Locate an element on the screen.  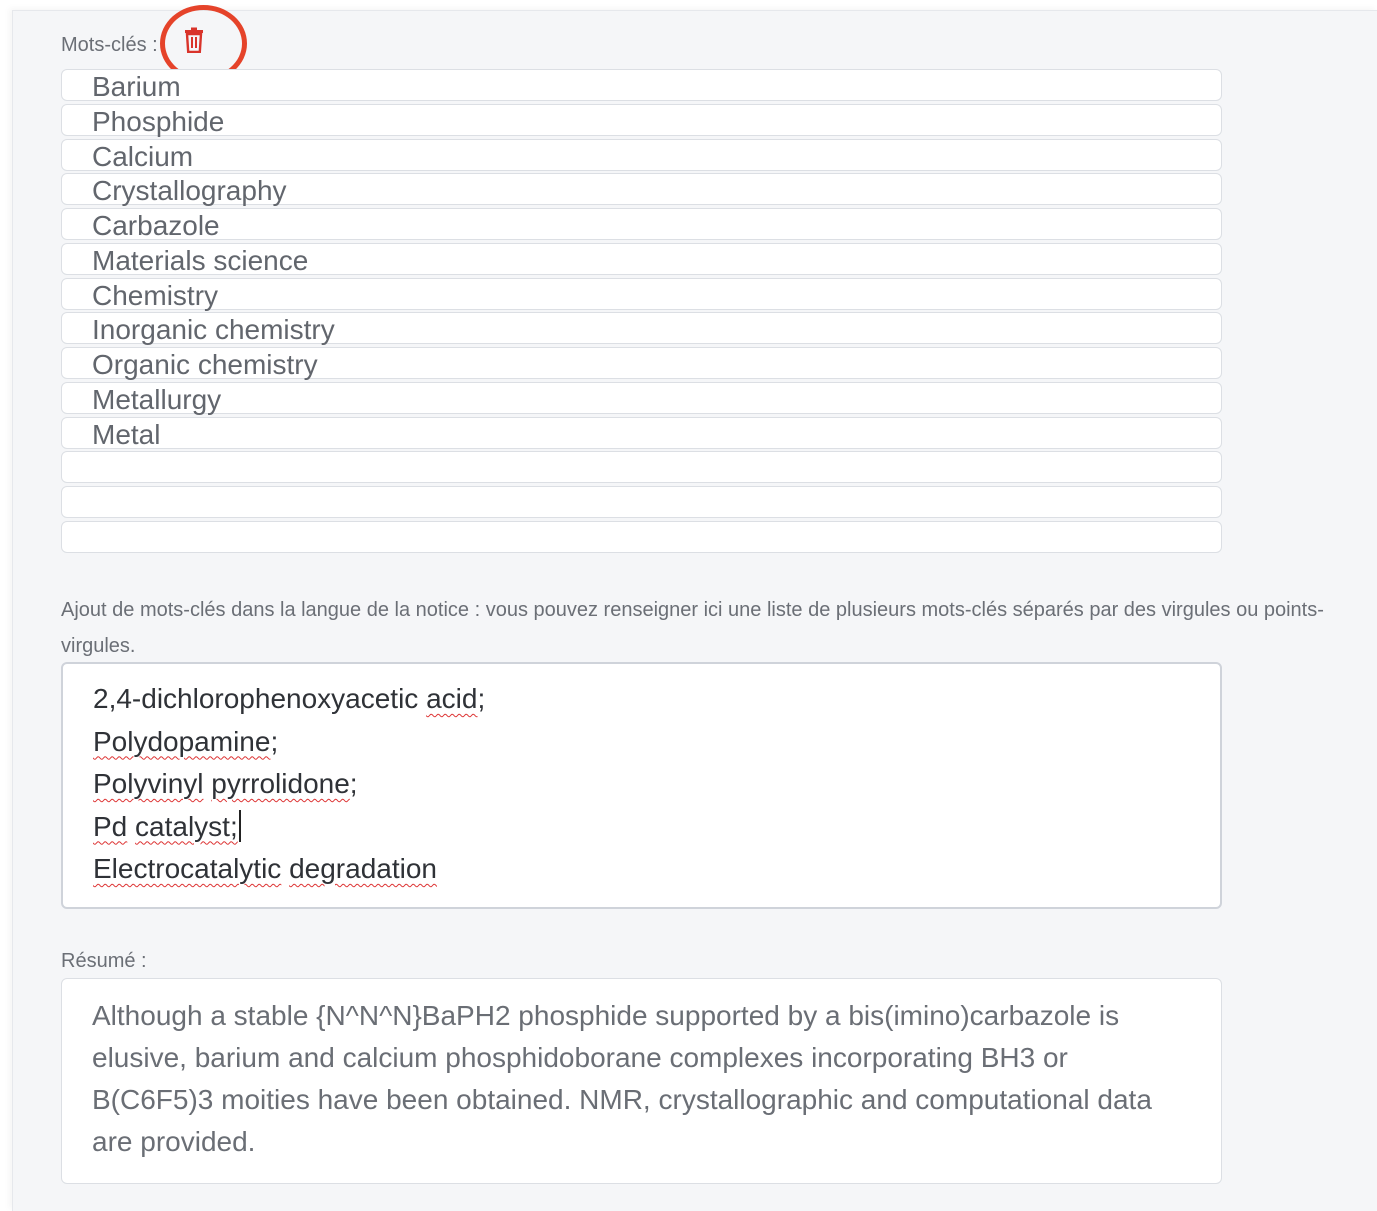
misspelled-word: acid is located at coordinates (452, 698).